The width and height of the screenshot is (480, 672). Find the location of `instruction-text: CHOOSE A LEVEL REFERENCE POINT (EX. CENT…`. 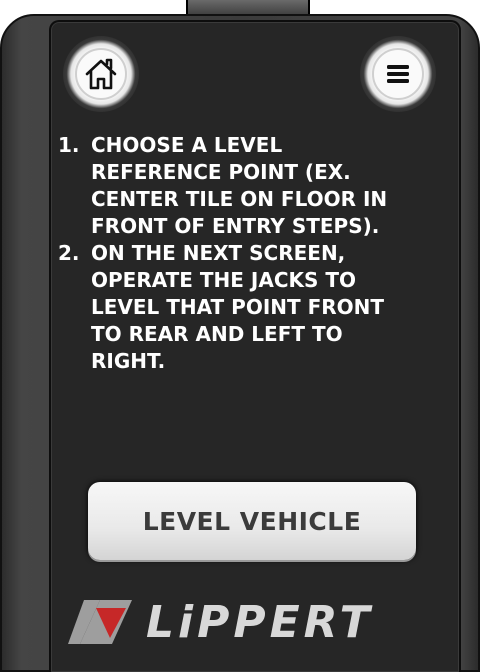

instruction-text: CHOOSE A LEVEL REFERENCE POINT (EX. CENT… is located at coordinates (239, 185).